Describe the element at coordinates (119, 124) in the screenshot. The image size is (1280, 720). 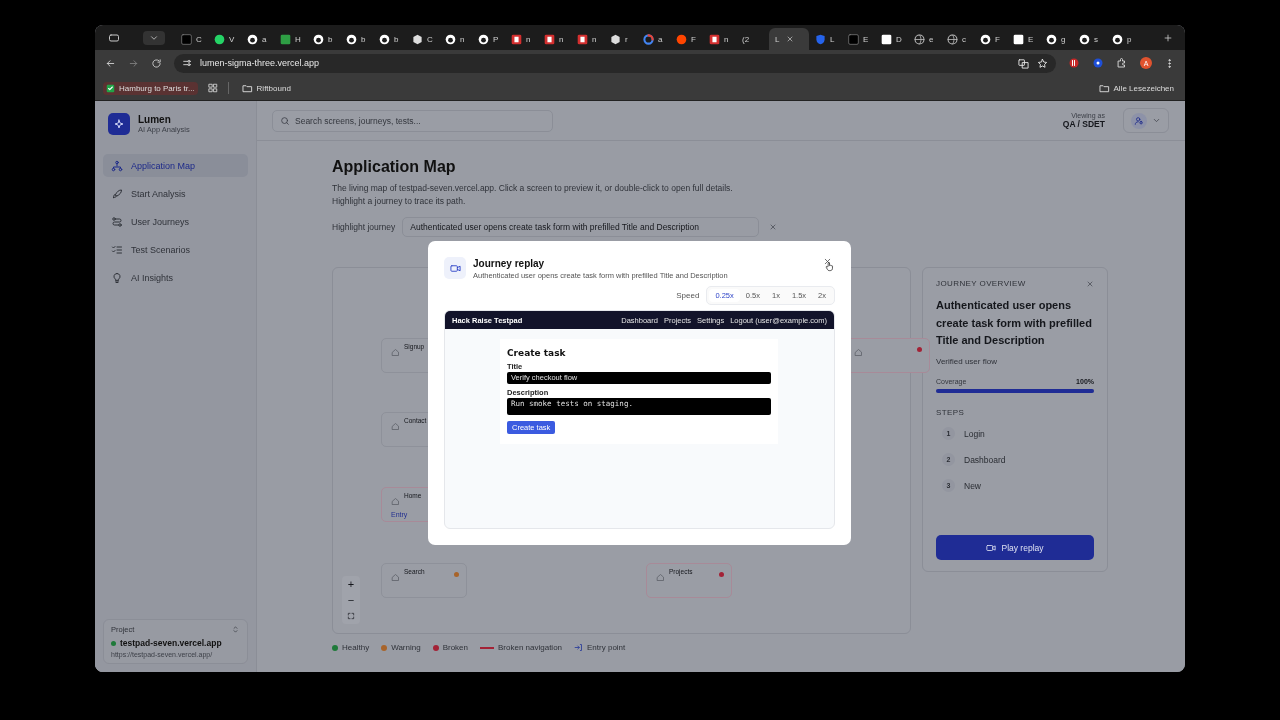
I see `sparkle-icon` at that location.